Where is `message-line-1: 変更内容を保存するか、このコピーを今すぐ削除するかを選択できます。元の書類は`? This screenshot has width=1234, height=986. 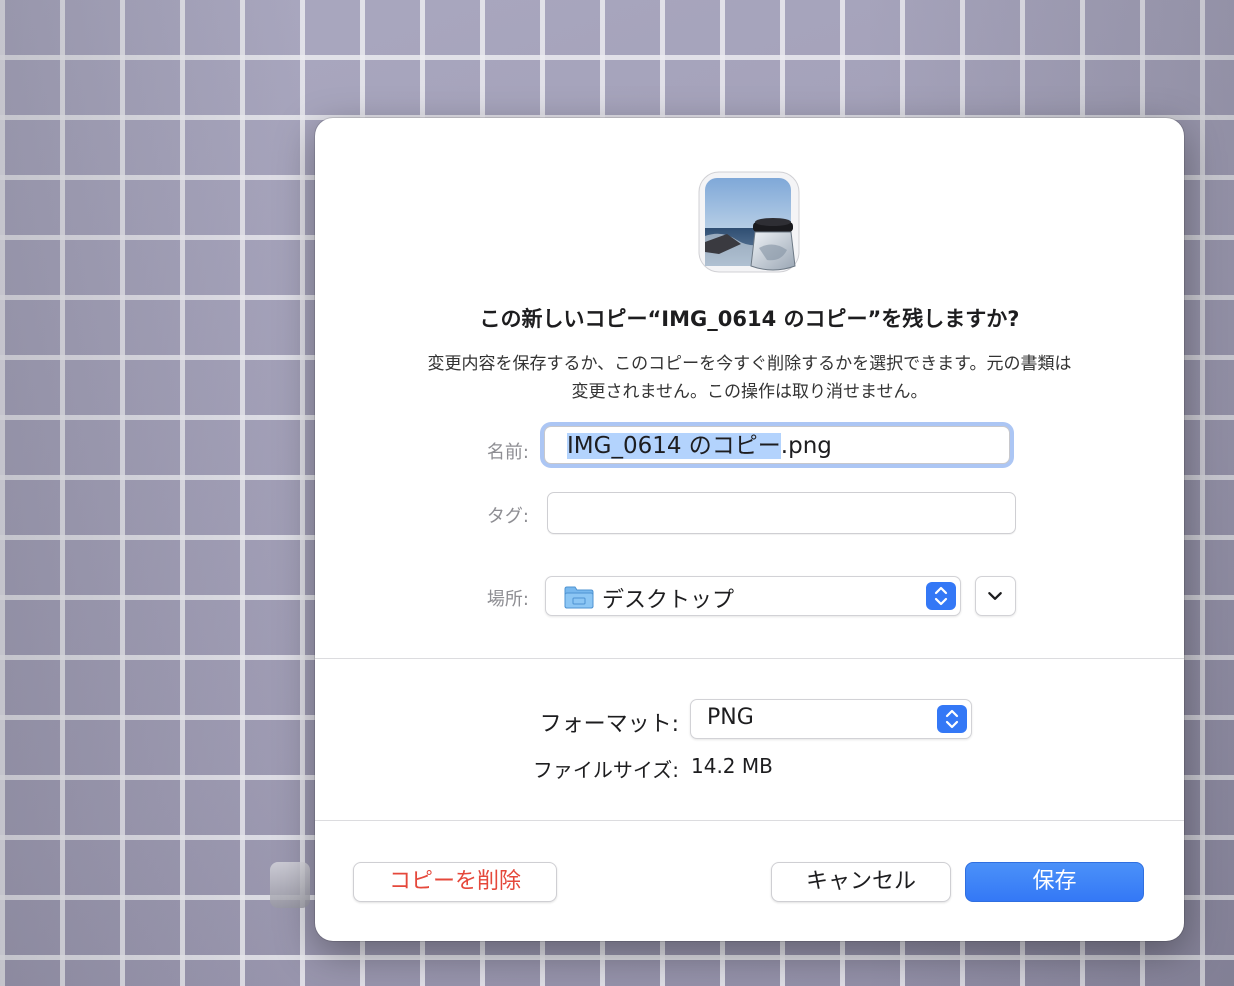 message-line-1: 変更内容を保存するか、このコピーを今すぐ削除するかを選択できます。元の書類は is located at coordinates (749, 364).